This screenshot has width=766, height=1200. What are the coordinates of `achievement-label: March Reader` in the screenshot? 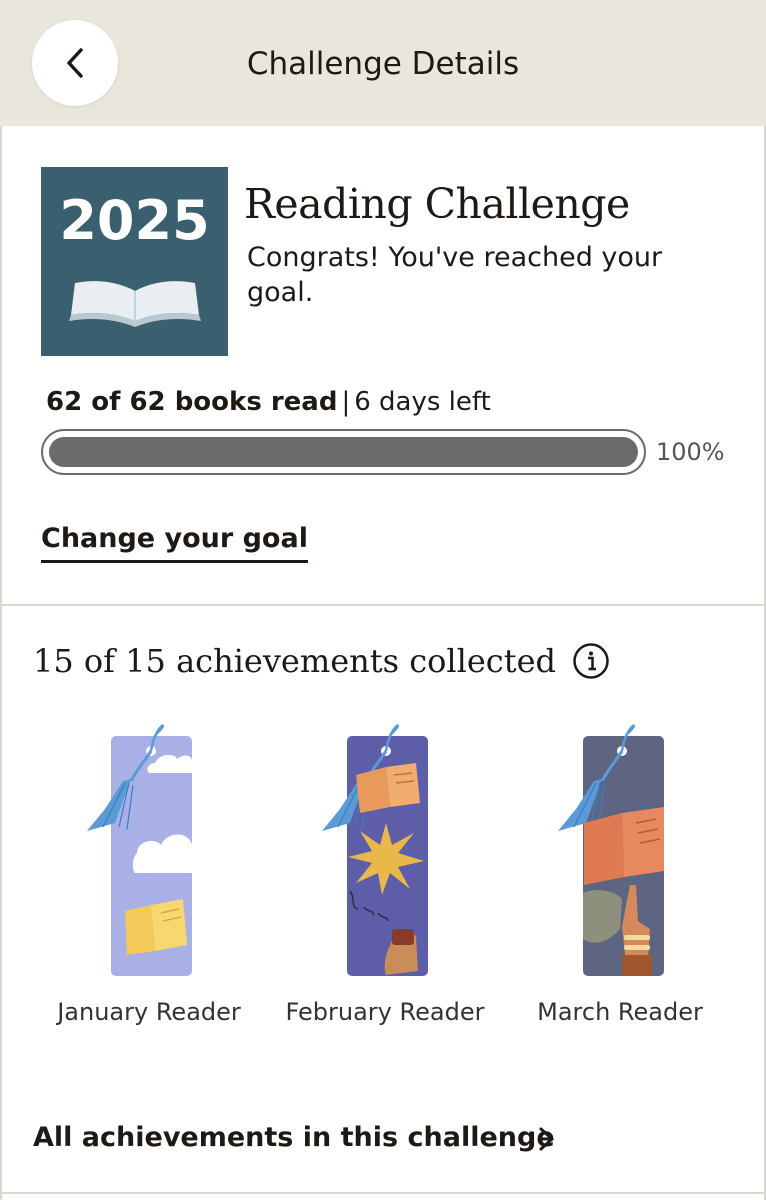 It's located at (620, 1012).